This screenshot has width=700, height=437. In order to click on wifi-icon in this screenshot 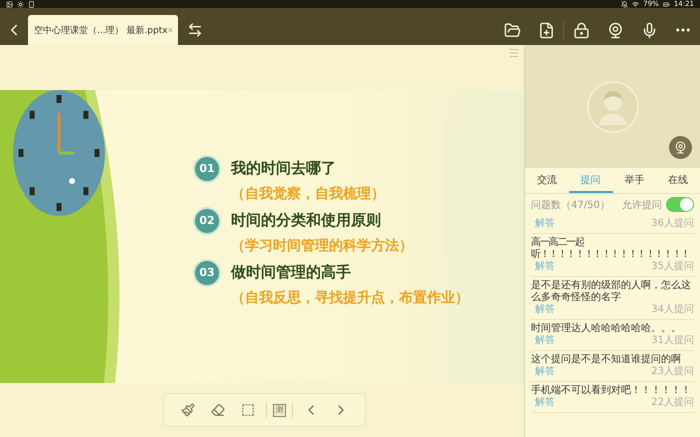, I will do `click(636, 4)`.